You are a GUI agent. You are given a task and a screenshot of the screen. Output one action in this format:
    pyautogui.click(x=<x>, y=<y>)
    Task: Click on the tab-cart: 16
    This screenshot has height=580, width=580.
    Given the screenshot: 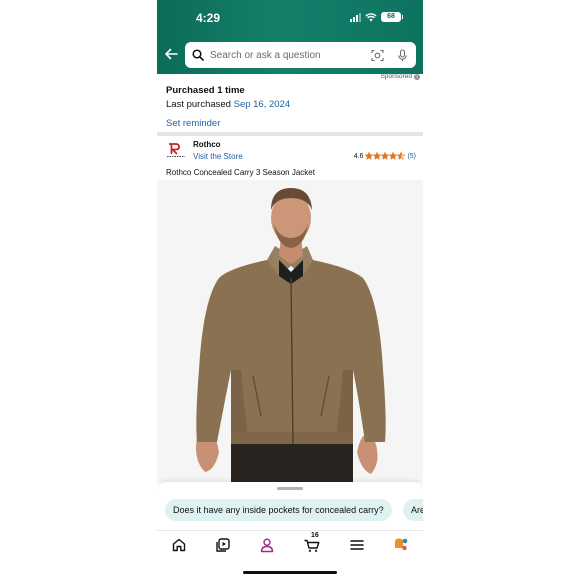 What is the action you would take?
    pyautogui.click(x=312, y=542)
    